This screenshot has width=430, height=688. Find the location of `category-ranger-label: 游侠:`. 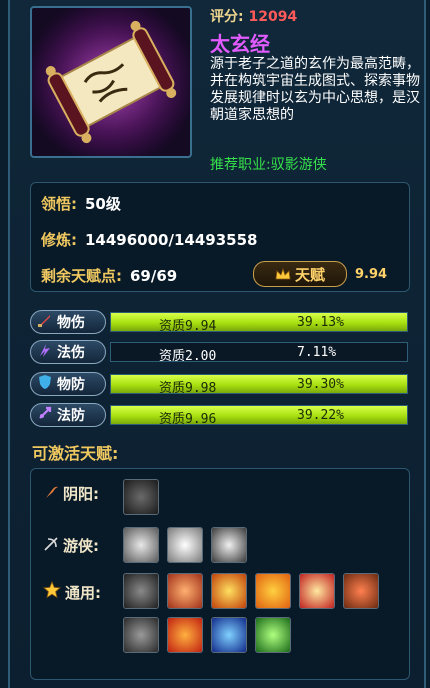

category-ranger-label: 游侠: is located at coordinates (81, 546).